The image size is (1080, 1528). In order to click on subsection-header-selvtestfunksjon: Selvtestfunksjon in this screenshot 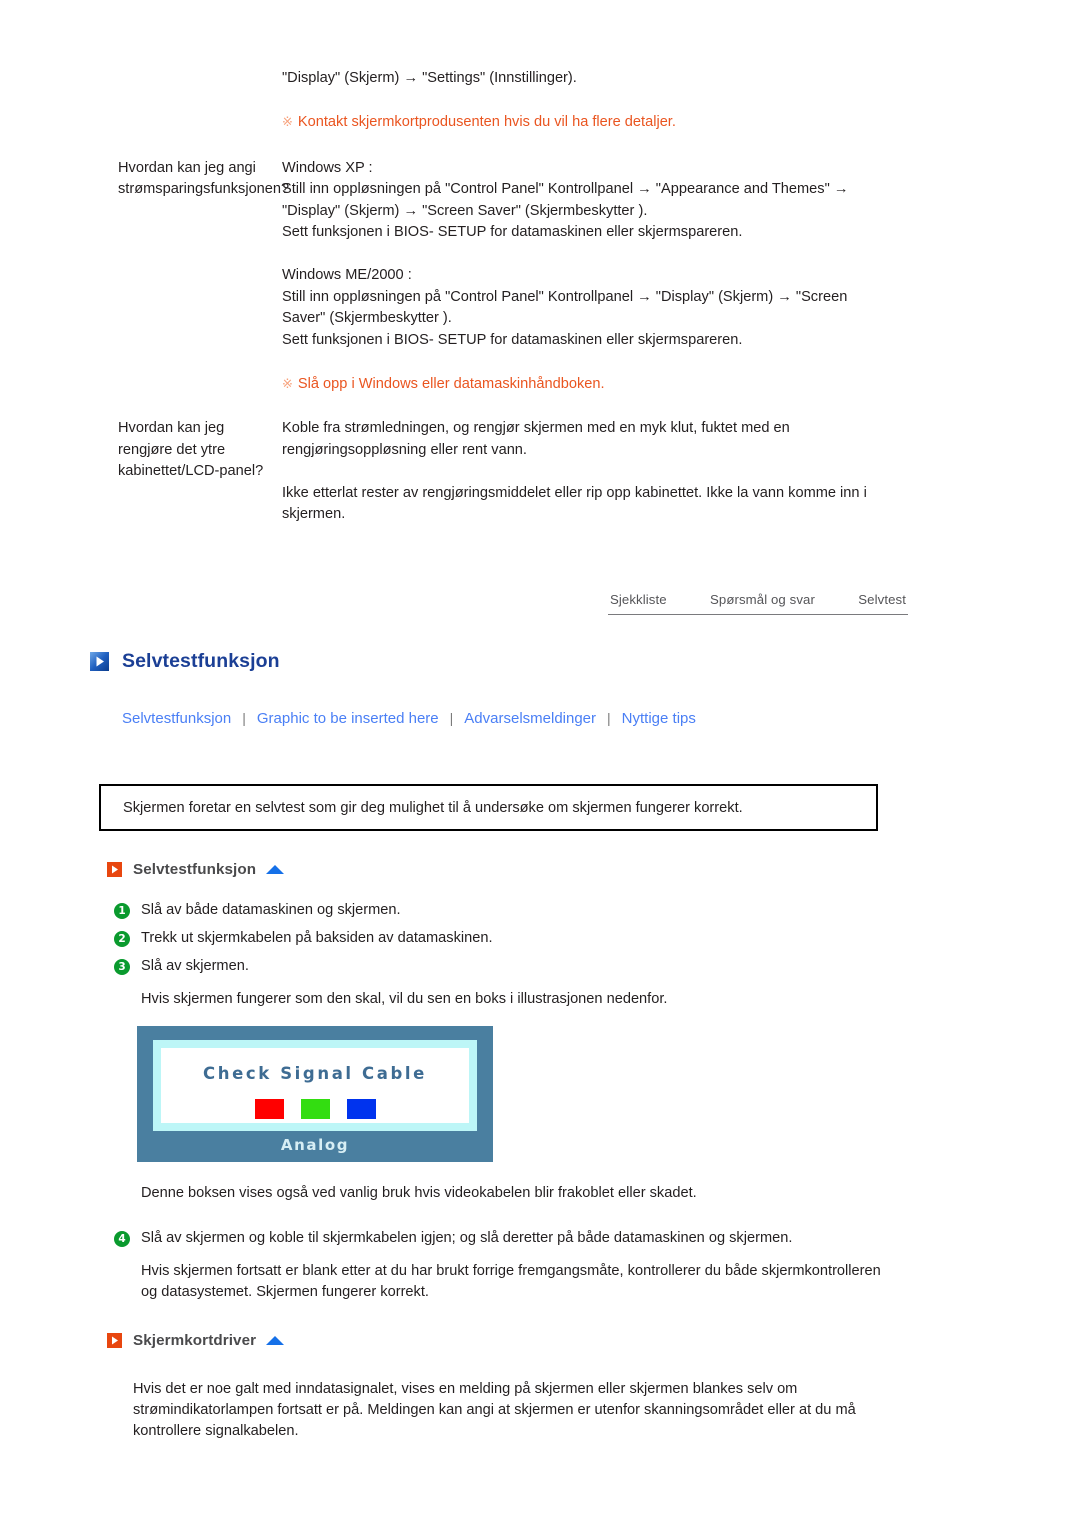, I will do `click(196, 869)`.